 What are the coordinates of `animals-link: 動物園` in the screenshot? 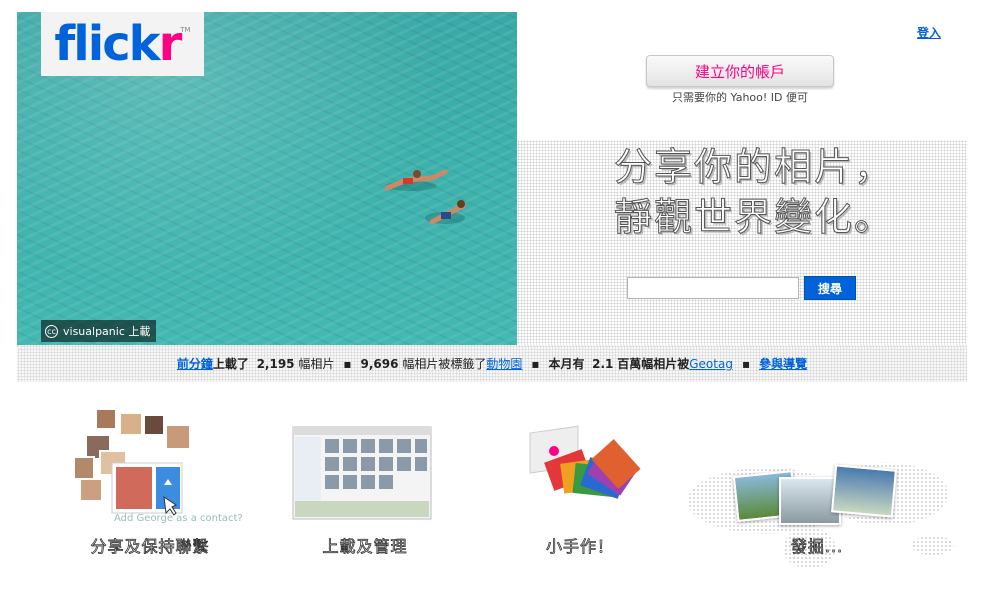 It's located at (504, 363).